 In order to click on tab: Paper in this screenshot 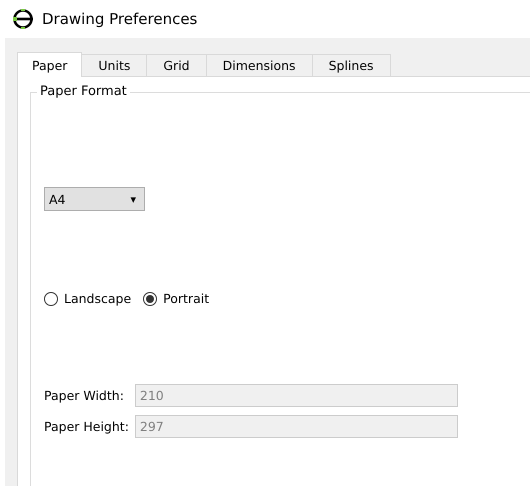, I will do `click(49, 64)`.